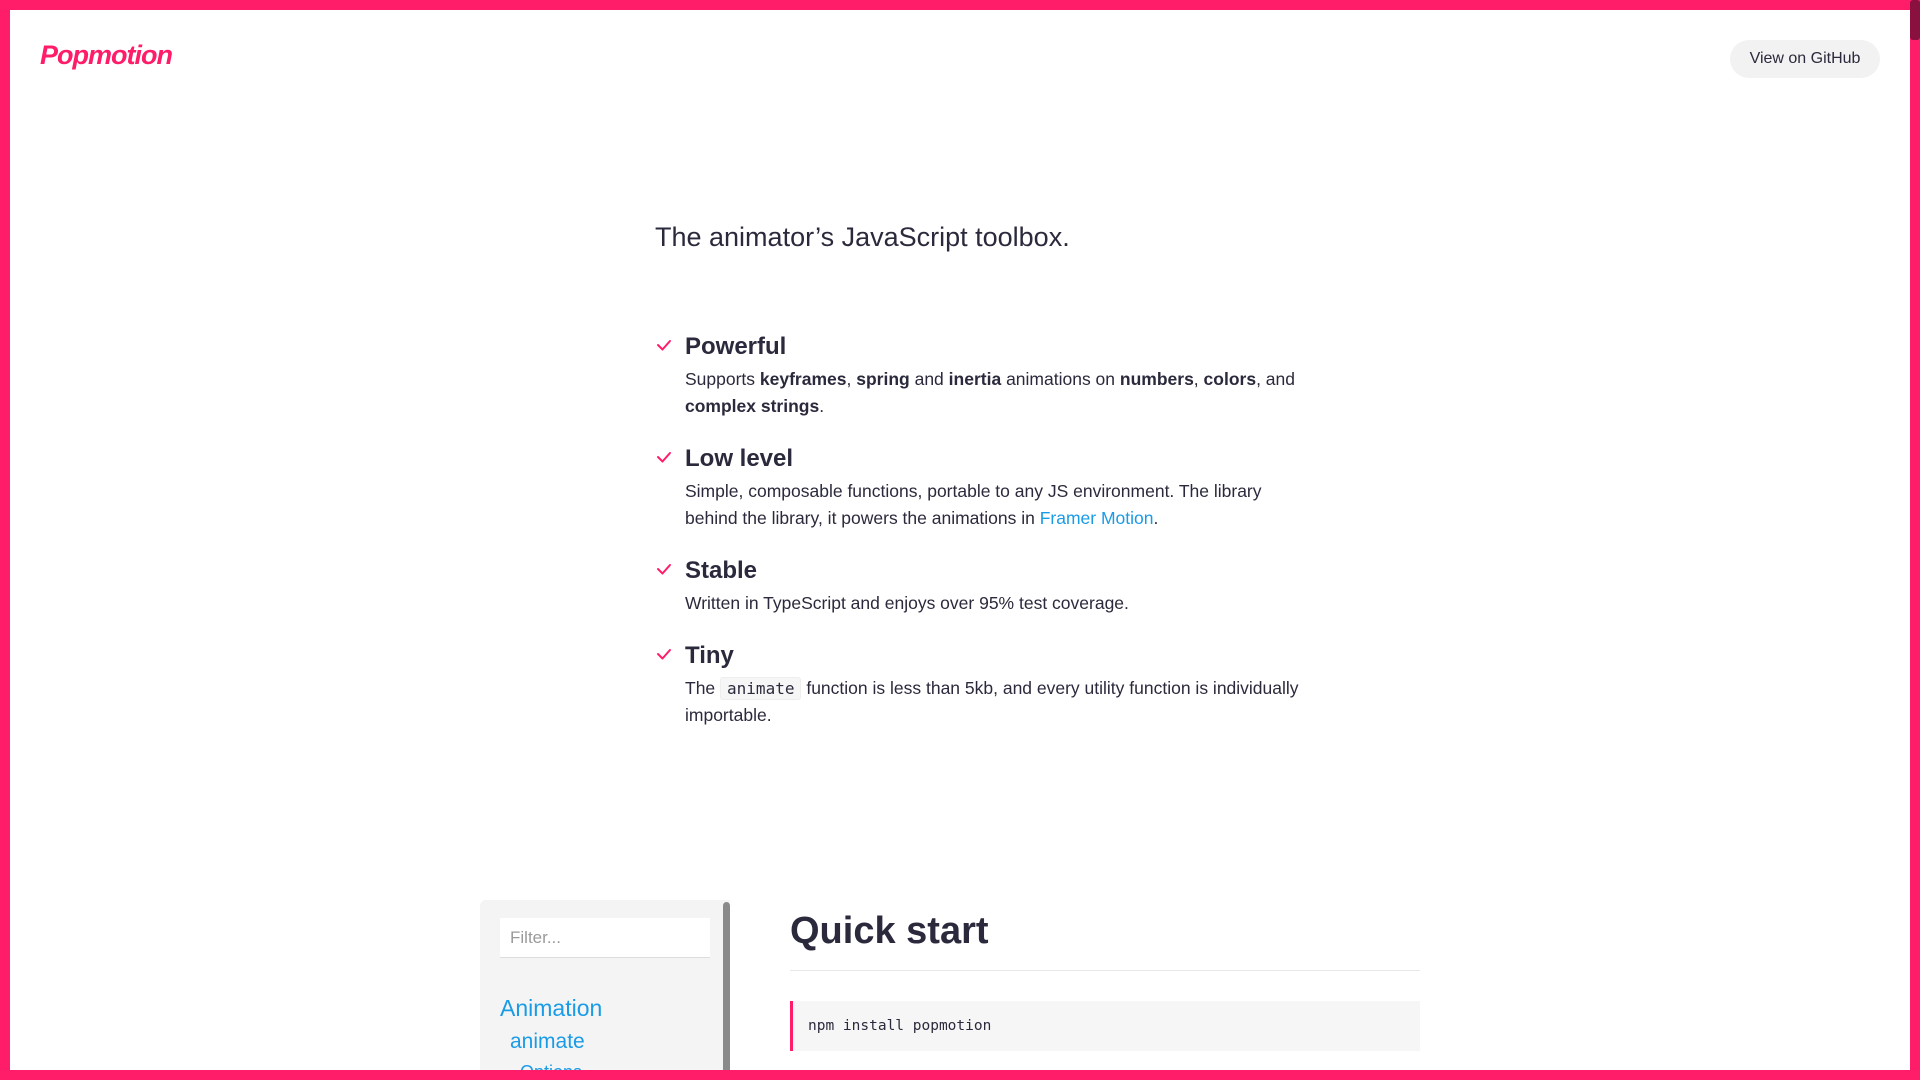 This screenshot has height=1080, width=1920. I want to click on page-scrollbar, so click(1915, 20).